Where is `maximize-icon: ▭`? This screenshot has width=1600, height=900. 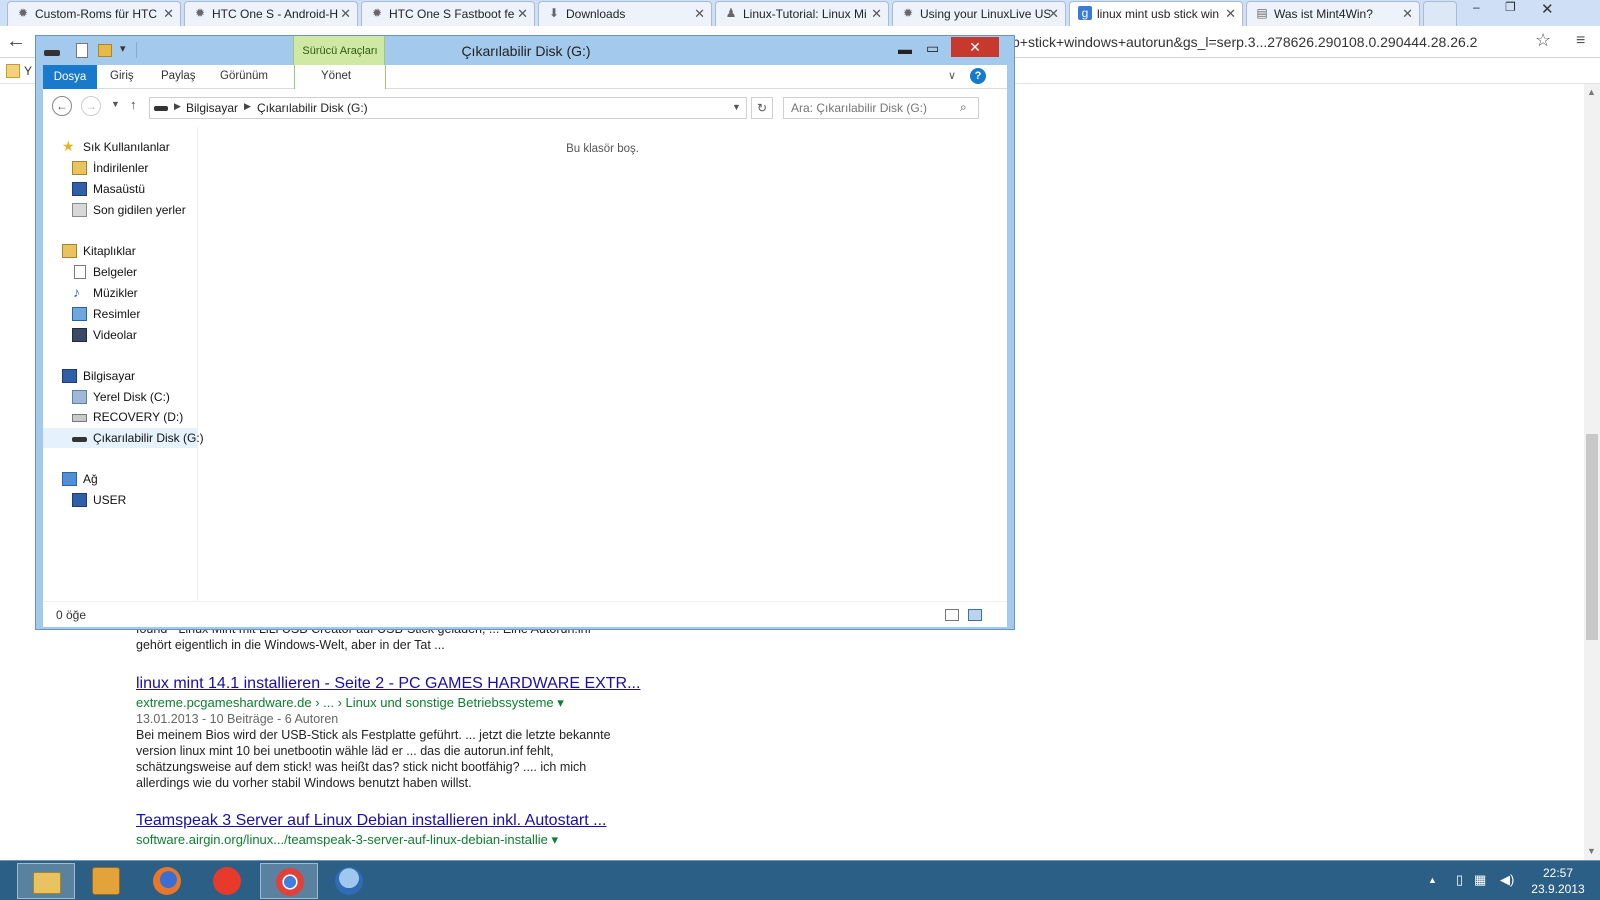 maximize-icon: ▭ is located at coordinates (932, 48).